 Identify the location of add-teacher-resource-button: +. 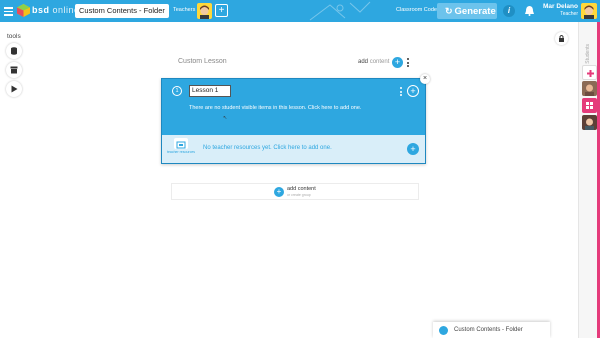
(413, 149).